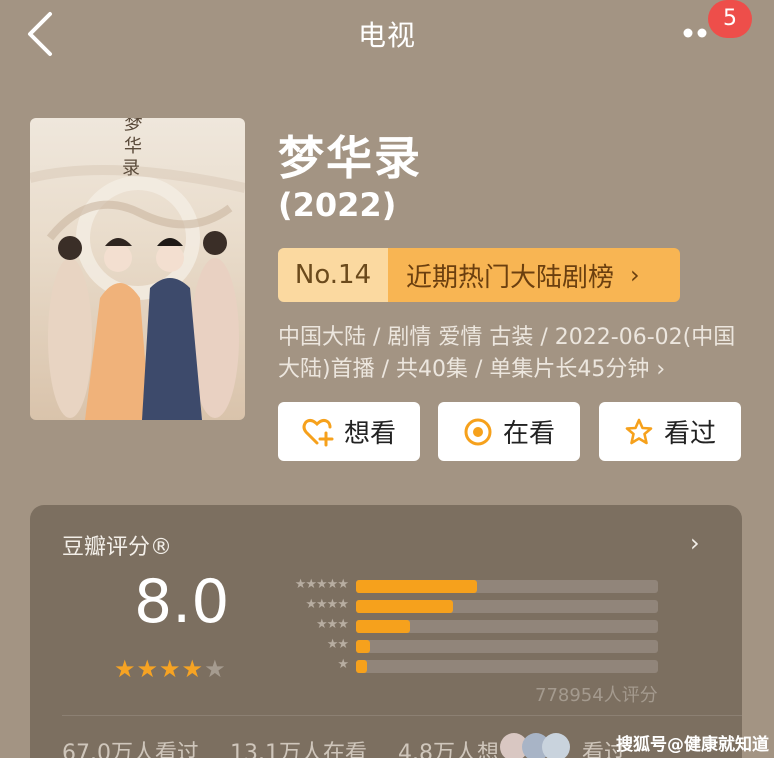  Describe the element at coordinates (478, 431) in the screenshot. I see `target-icon` at that location.